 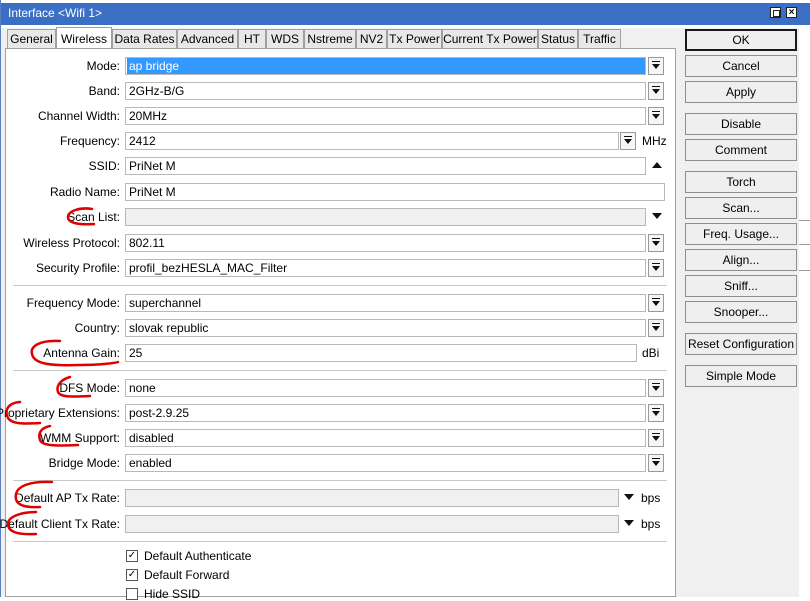 What do you see at coordinates (144, 38) in the screenshot?
I see `tab-data-rates: Data Rates` at bounding box center [144, 38].